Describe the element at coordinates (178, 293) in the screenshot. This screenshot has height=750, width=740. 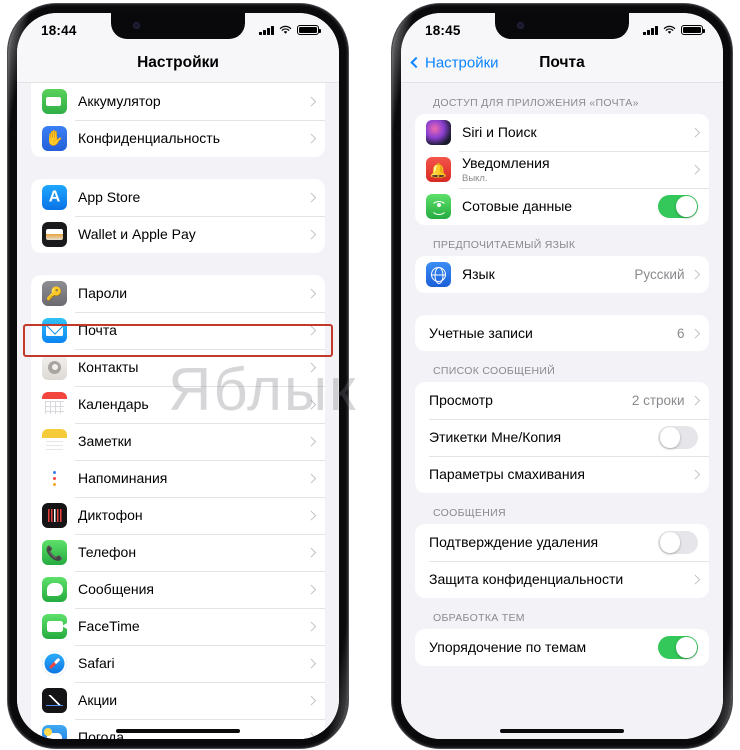
I see `list-item-passwords: 🔑 Пароли` at that location.